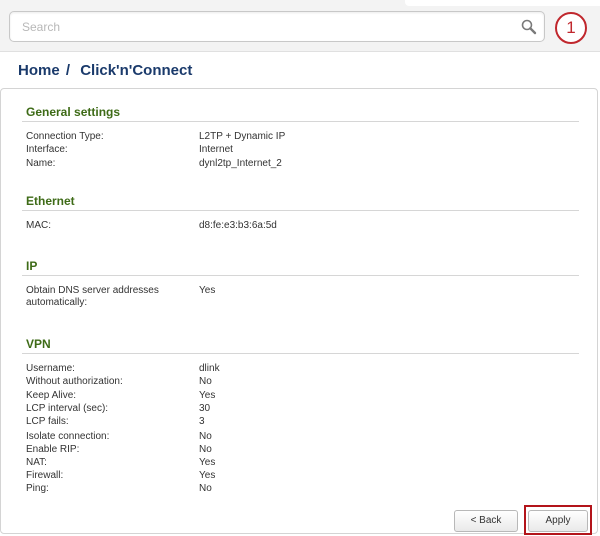  I want to click on value-firewall: Yes, so click(207, 475).